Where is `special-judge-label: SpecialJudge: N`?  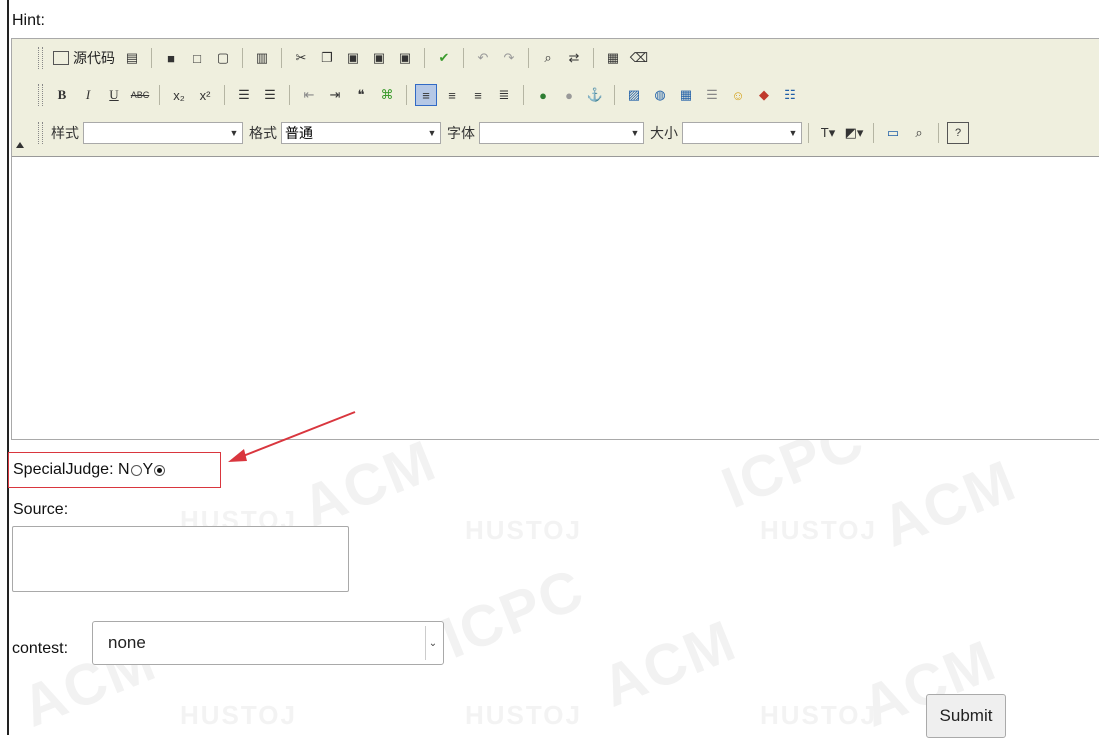 special-judge-label: SpecialJudge: N is located at coordinates (71, 469).